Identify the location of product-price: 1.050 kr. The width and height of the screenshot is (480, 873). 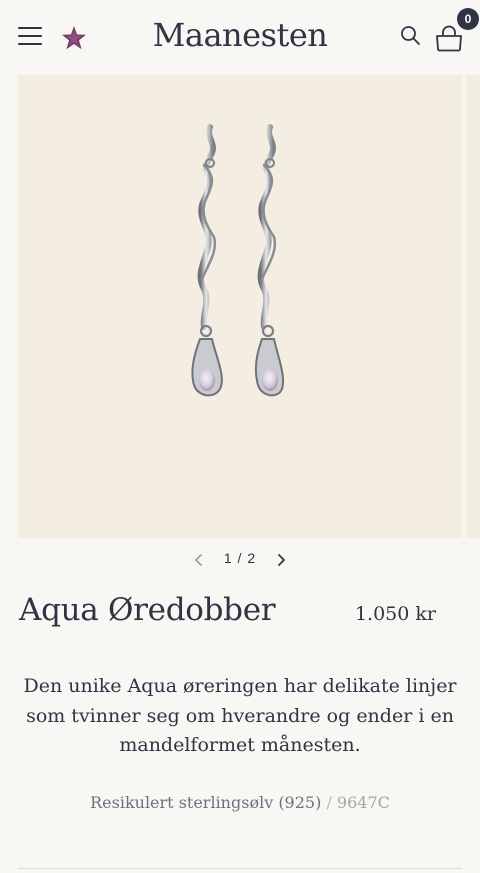
(395, 614).